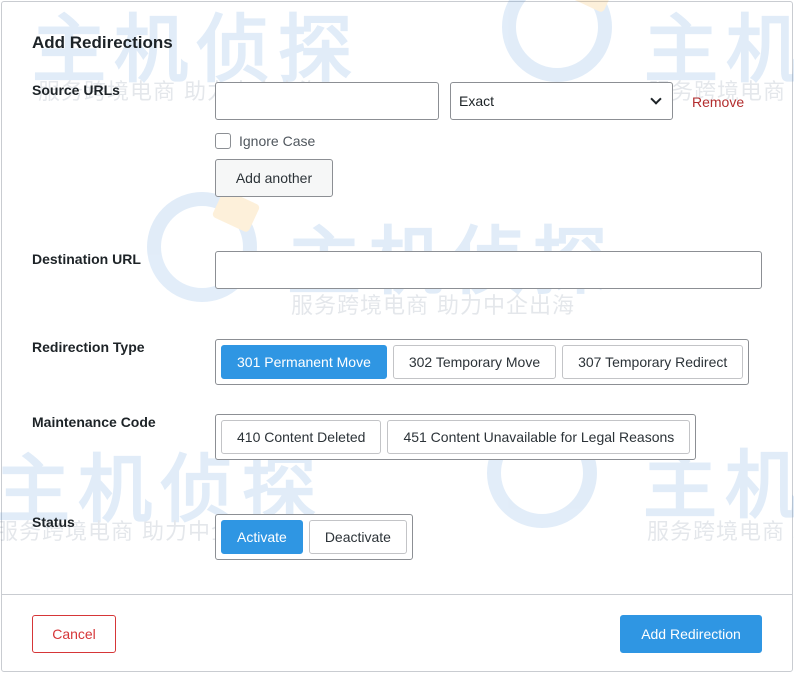 Image resolution: width=794 pixels, height=673 pixels. What do you see at coordinates (477, 101) in the screenshot?
I see `match-type-value: Exact` at bounding box center [477, 101].